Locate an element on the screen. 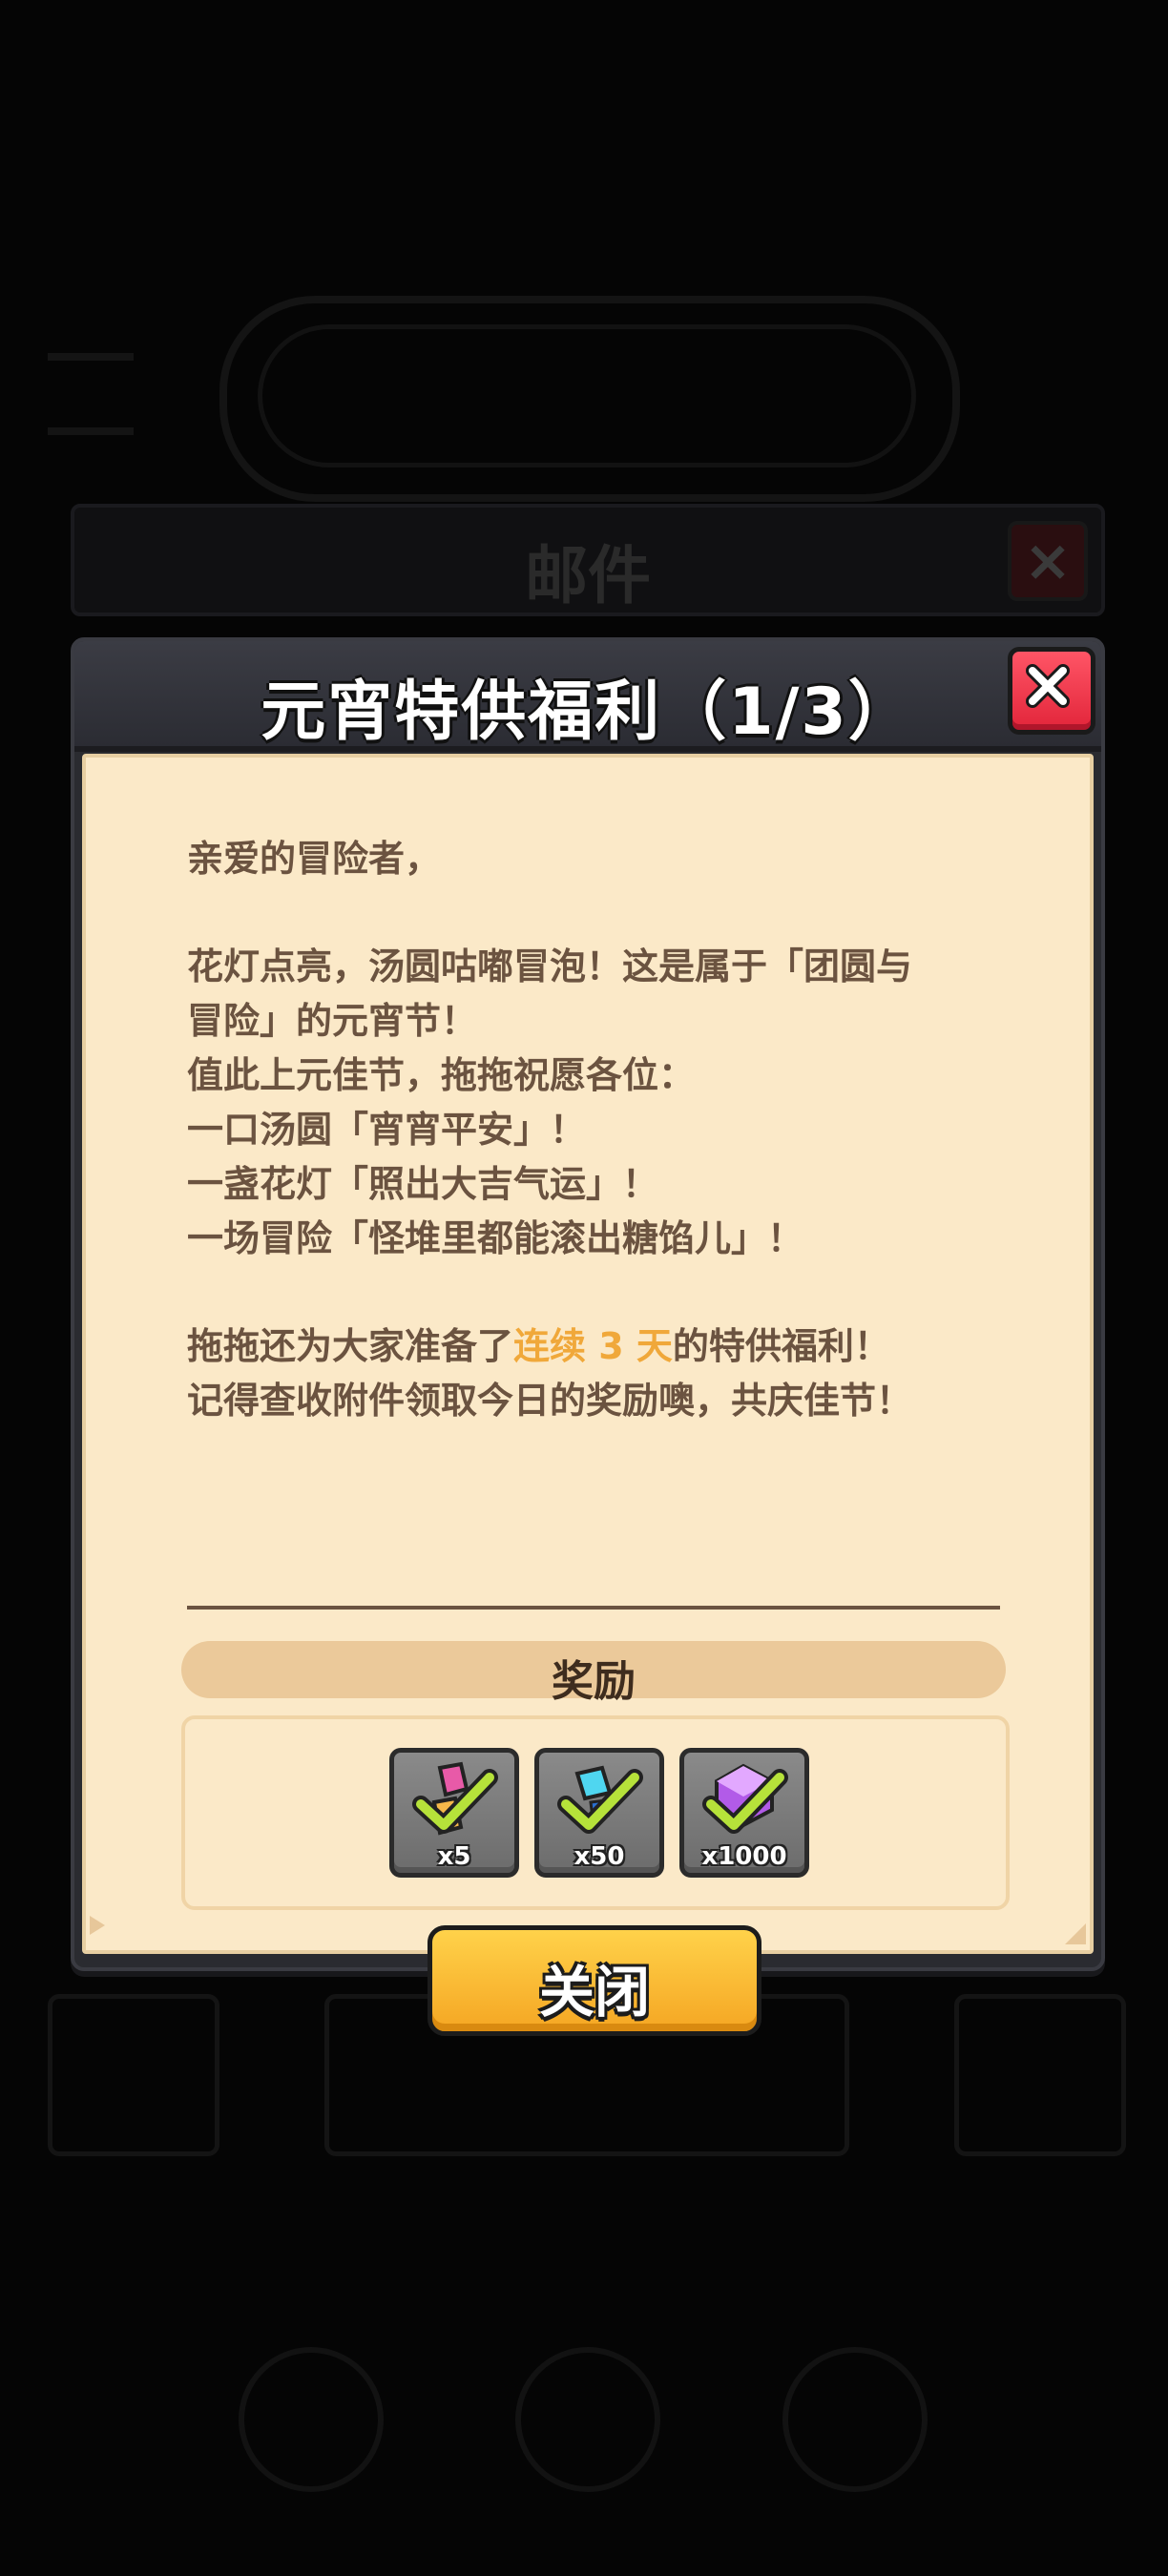  reward-list: x5 x50 x1000 is located at coordinates (595, 1812).